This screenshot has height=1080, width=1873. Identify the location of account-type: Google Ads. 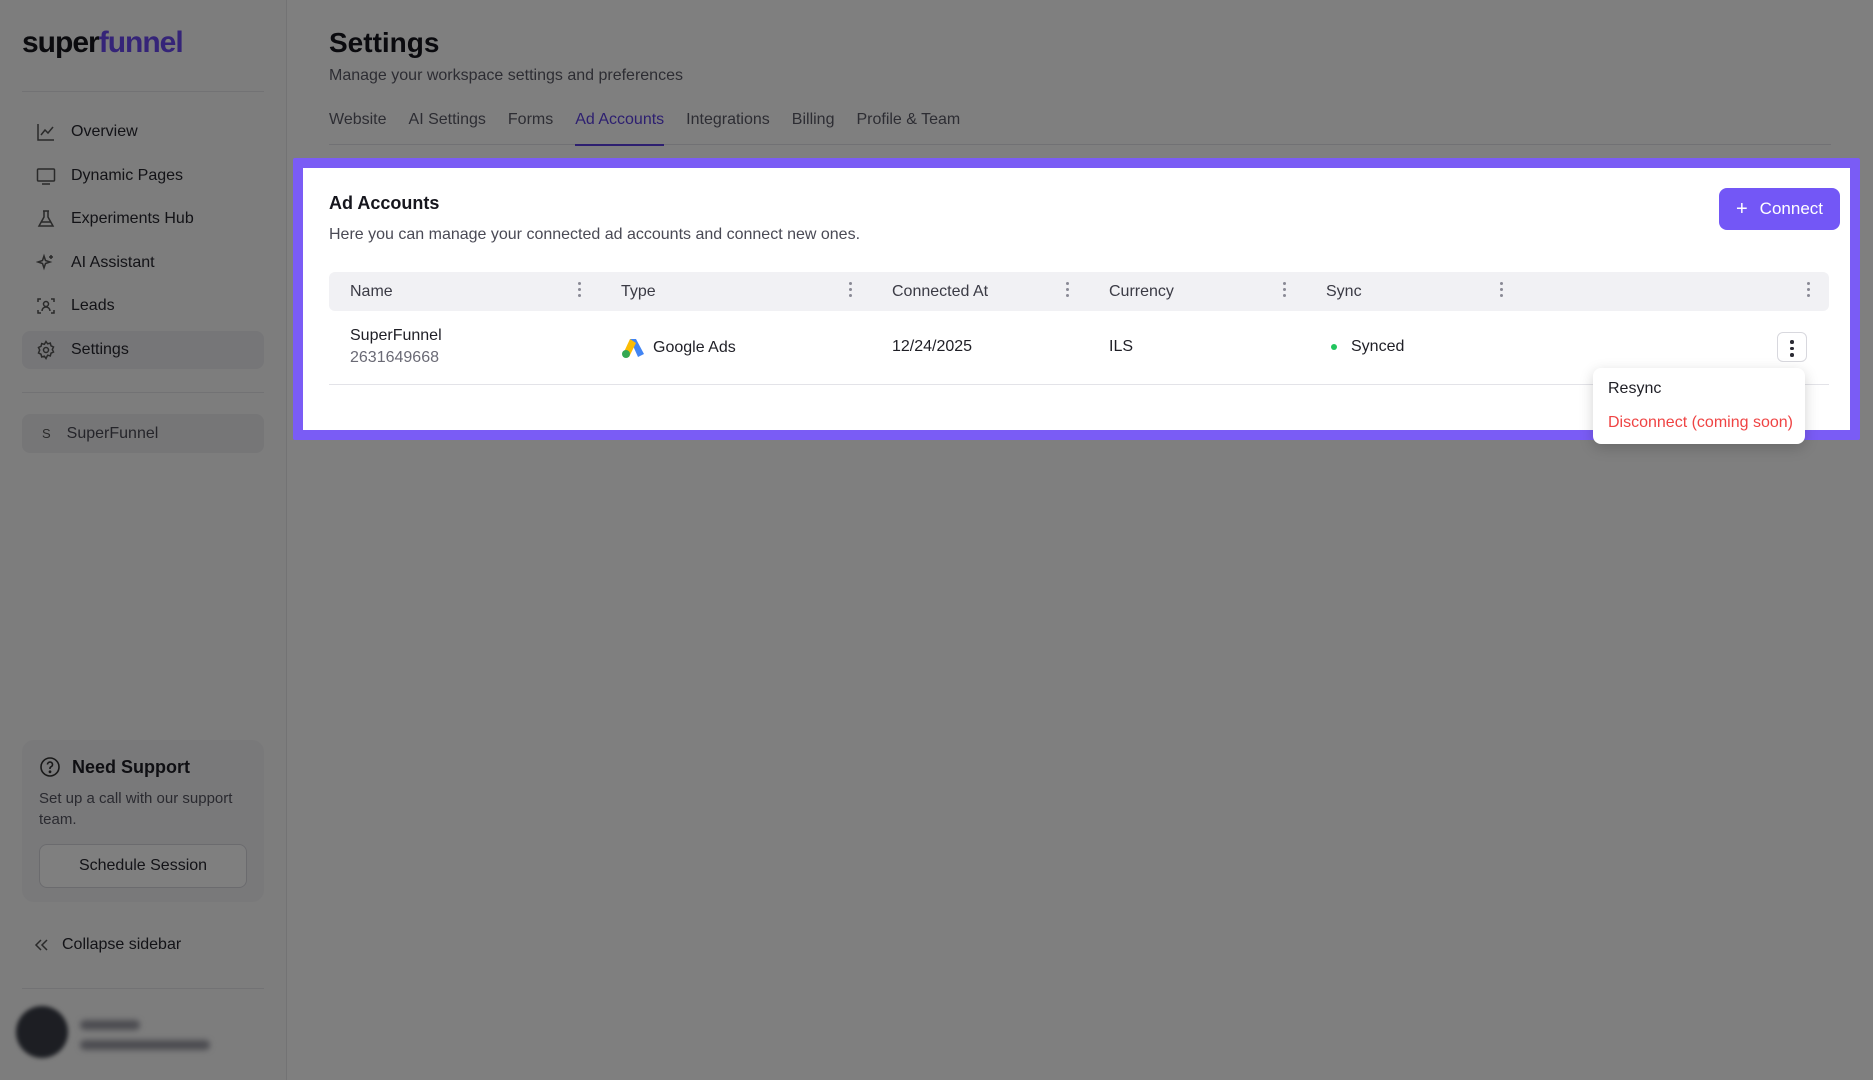
(678, 348).